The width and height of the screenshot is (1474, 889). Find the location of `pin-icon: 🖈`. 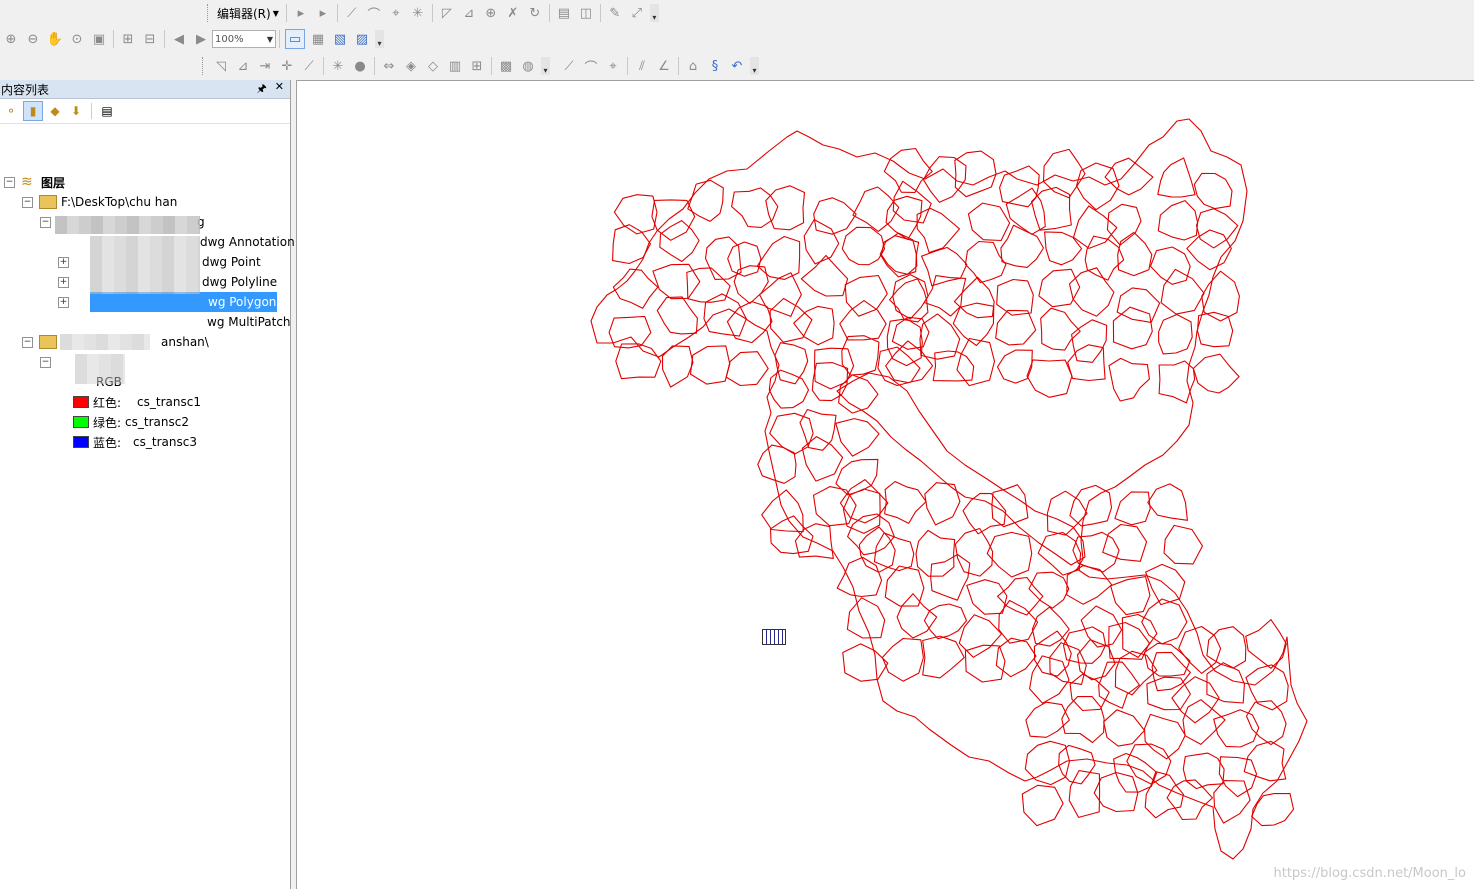

pin-icon: 🖈 is located at coordinates (262, 89).